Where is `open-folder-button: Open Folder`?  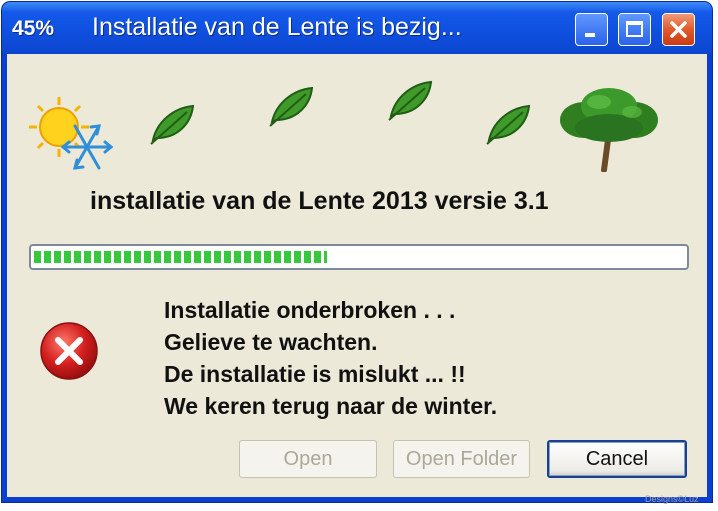 open-folder-button: Open Folder is located at coordinates (461, 459).